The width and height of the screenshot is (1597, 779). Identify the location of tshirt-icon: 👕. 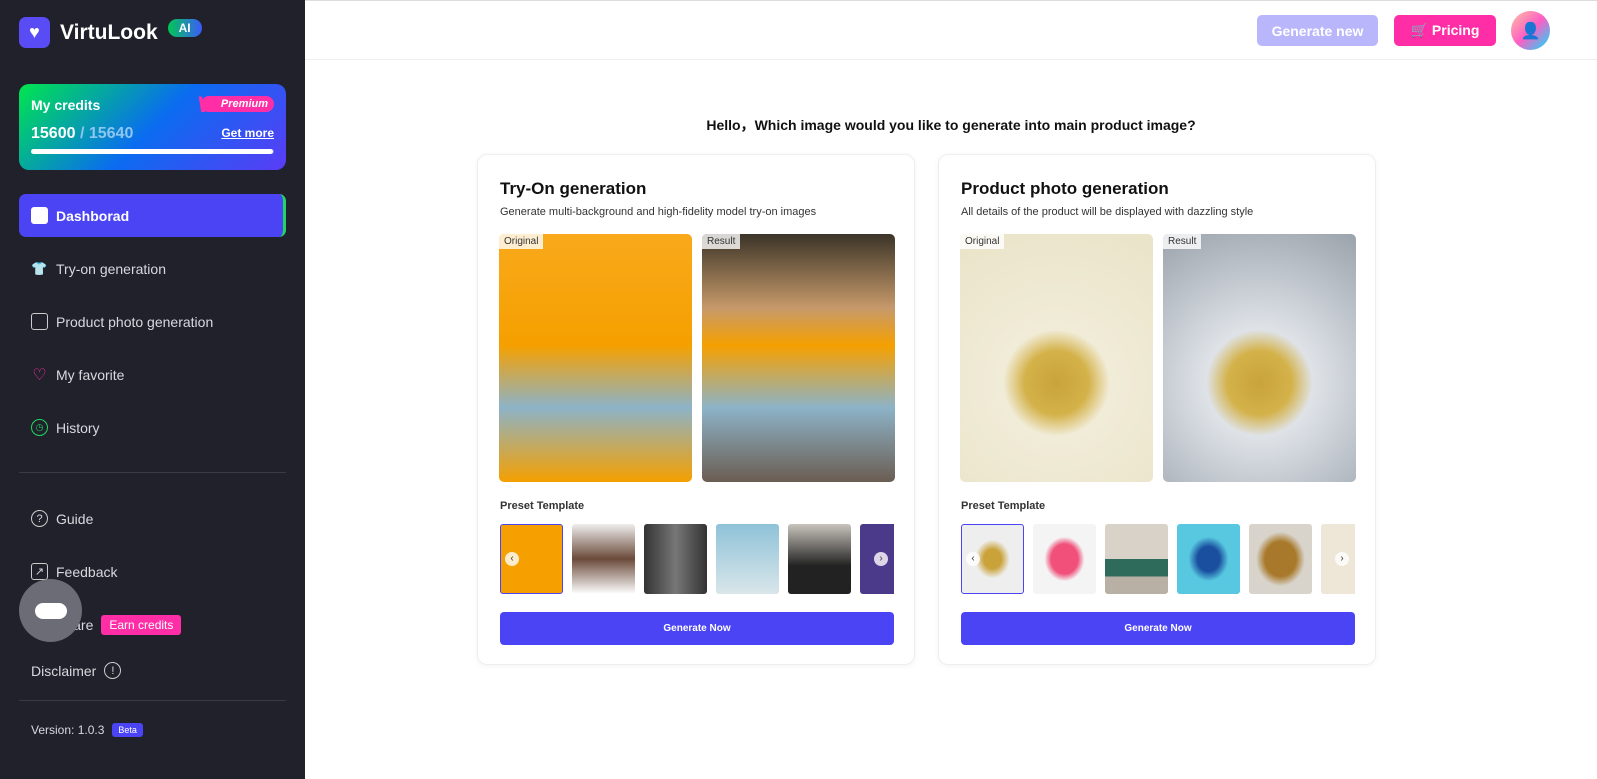
(39, 268).